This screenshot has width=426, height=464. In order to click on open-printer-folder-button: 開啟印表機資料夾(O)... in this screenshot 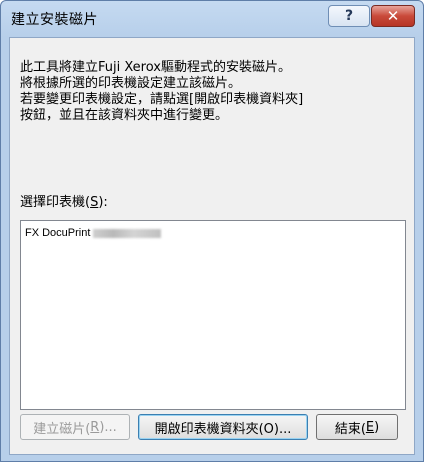, I will do `click(223, 427)`.